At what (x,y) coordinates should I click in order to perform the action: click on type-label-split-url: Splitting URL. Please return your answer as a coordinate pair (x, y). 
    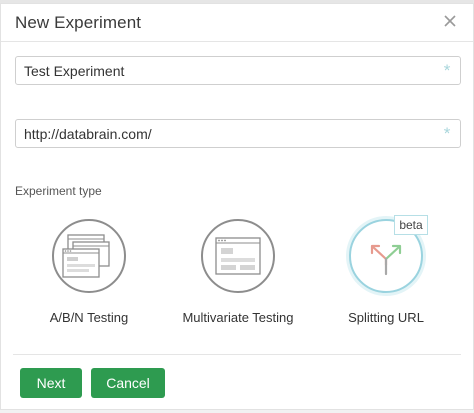
    Looking at the image, I should click on (386, 317).